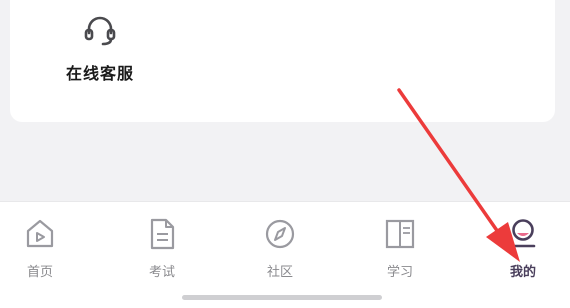 This screenshot has width=570, height=308. I want to click on document-icon, so click(162, 234).